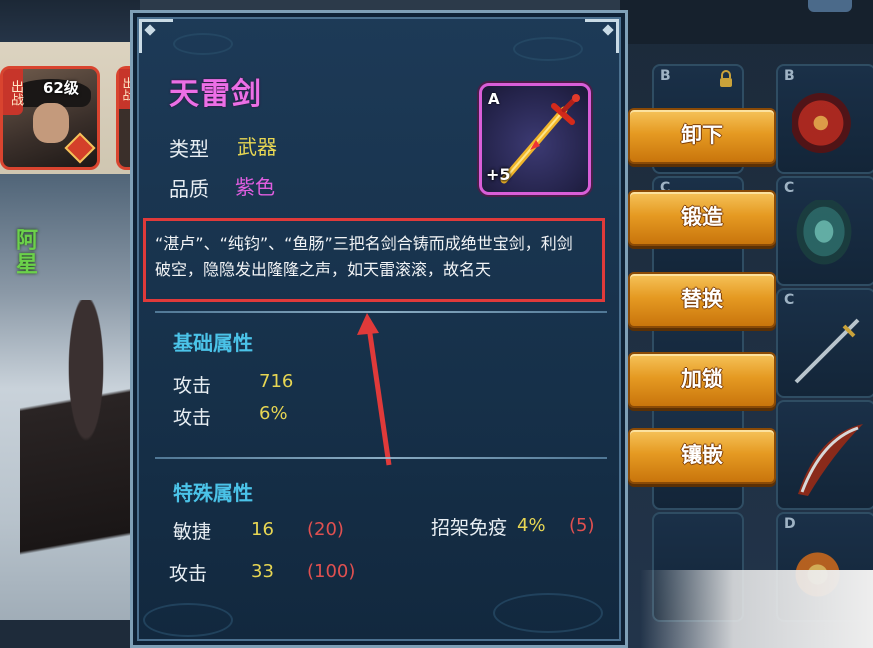 This screenshot has height=648, width=873. Describe the element at coordinates (255, 187) in the screenshot. I see `quality-value: 紫色` at that location.